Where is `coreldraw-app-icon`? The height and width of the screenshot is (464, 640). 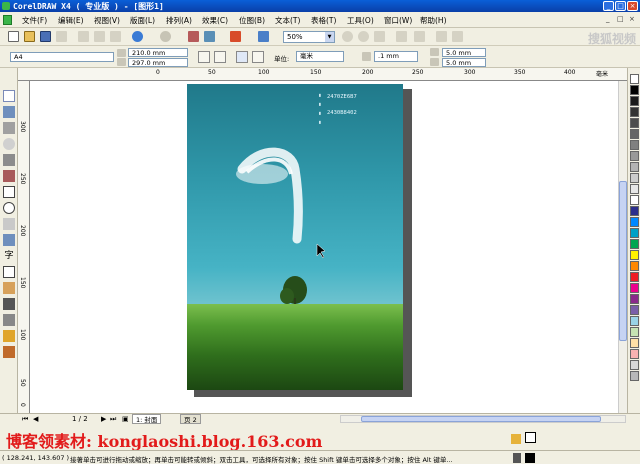
coreldraw-app-icon is located at coordinates (6, 6).